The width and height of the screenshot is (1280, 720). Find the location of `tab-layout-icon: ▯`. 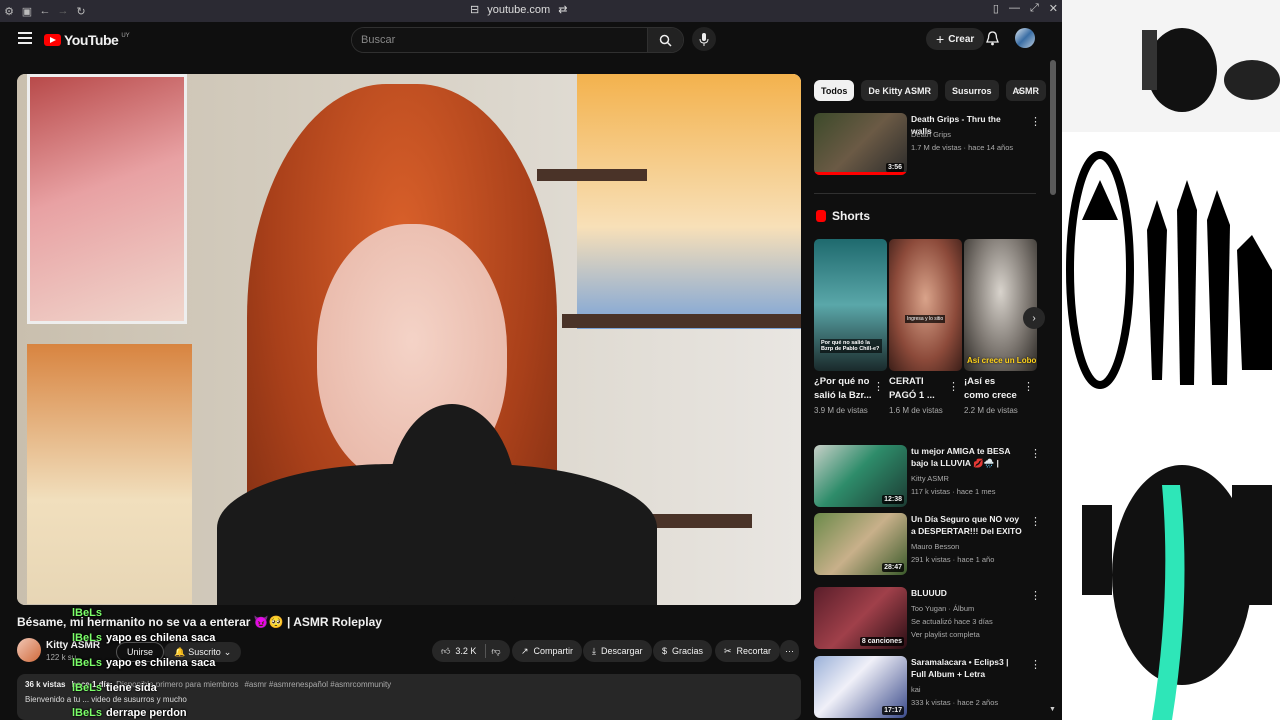

tab-layout-icon: ▯ is located at coordinates (996, 8).